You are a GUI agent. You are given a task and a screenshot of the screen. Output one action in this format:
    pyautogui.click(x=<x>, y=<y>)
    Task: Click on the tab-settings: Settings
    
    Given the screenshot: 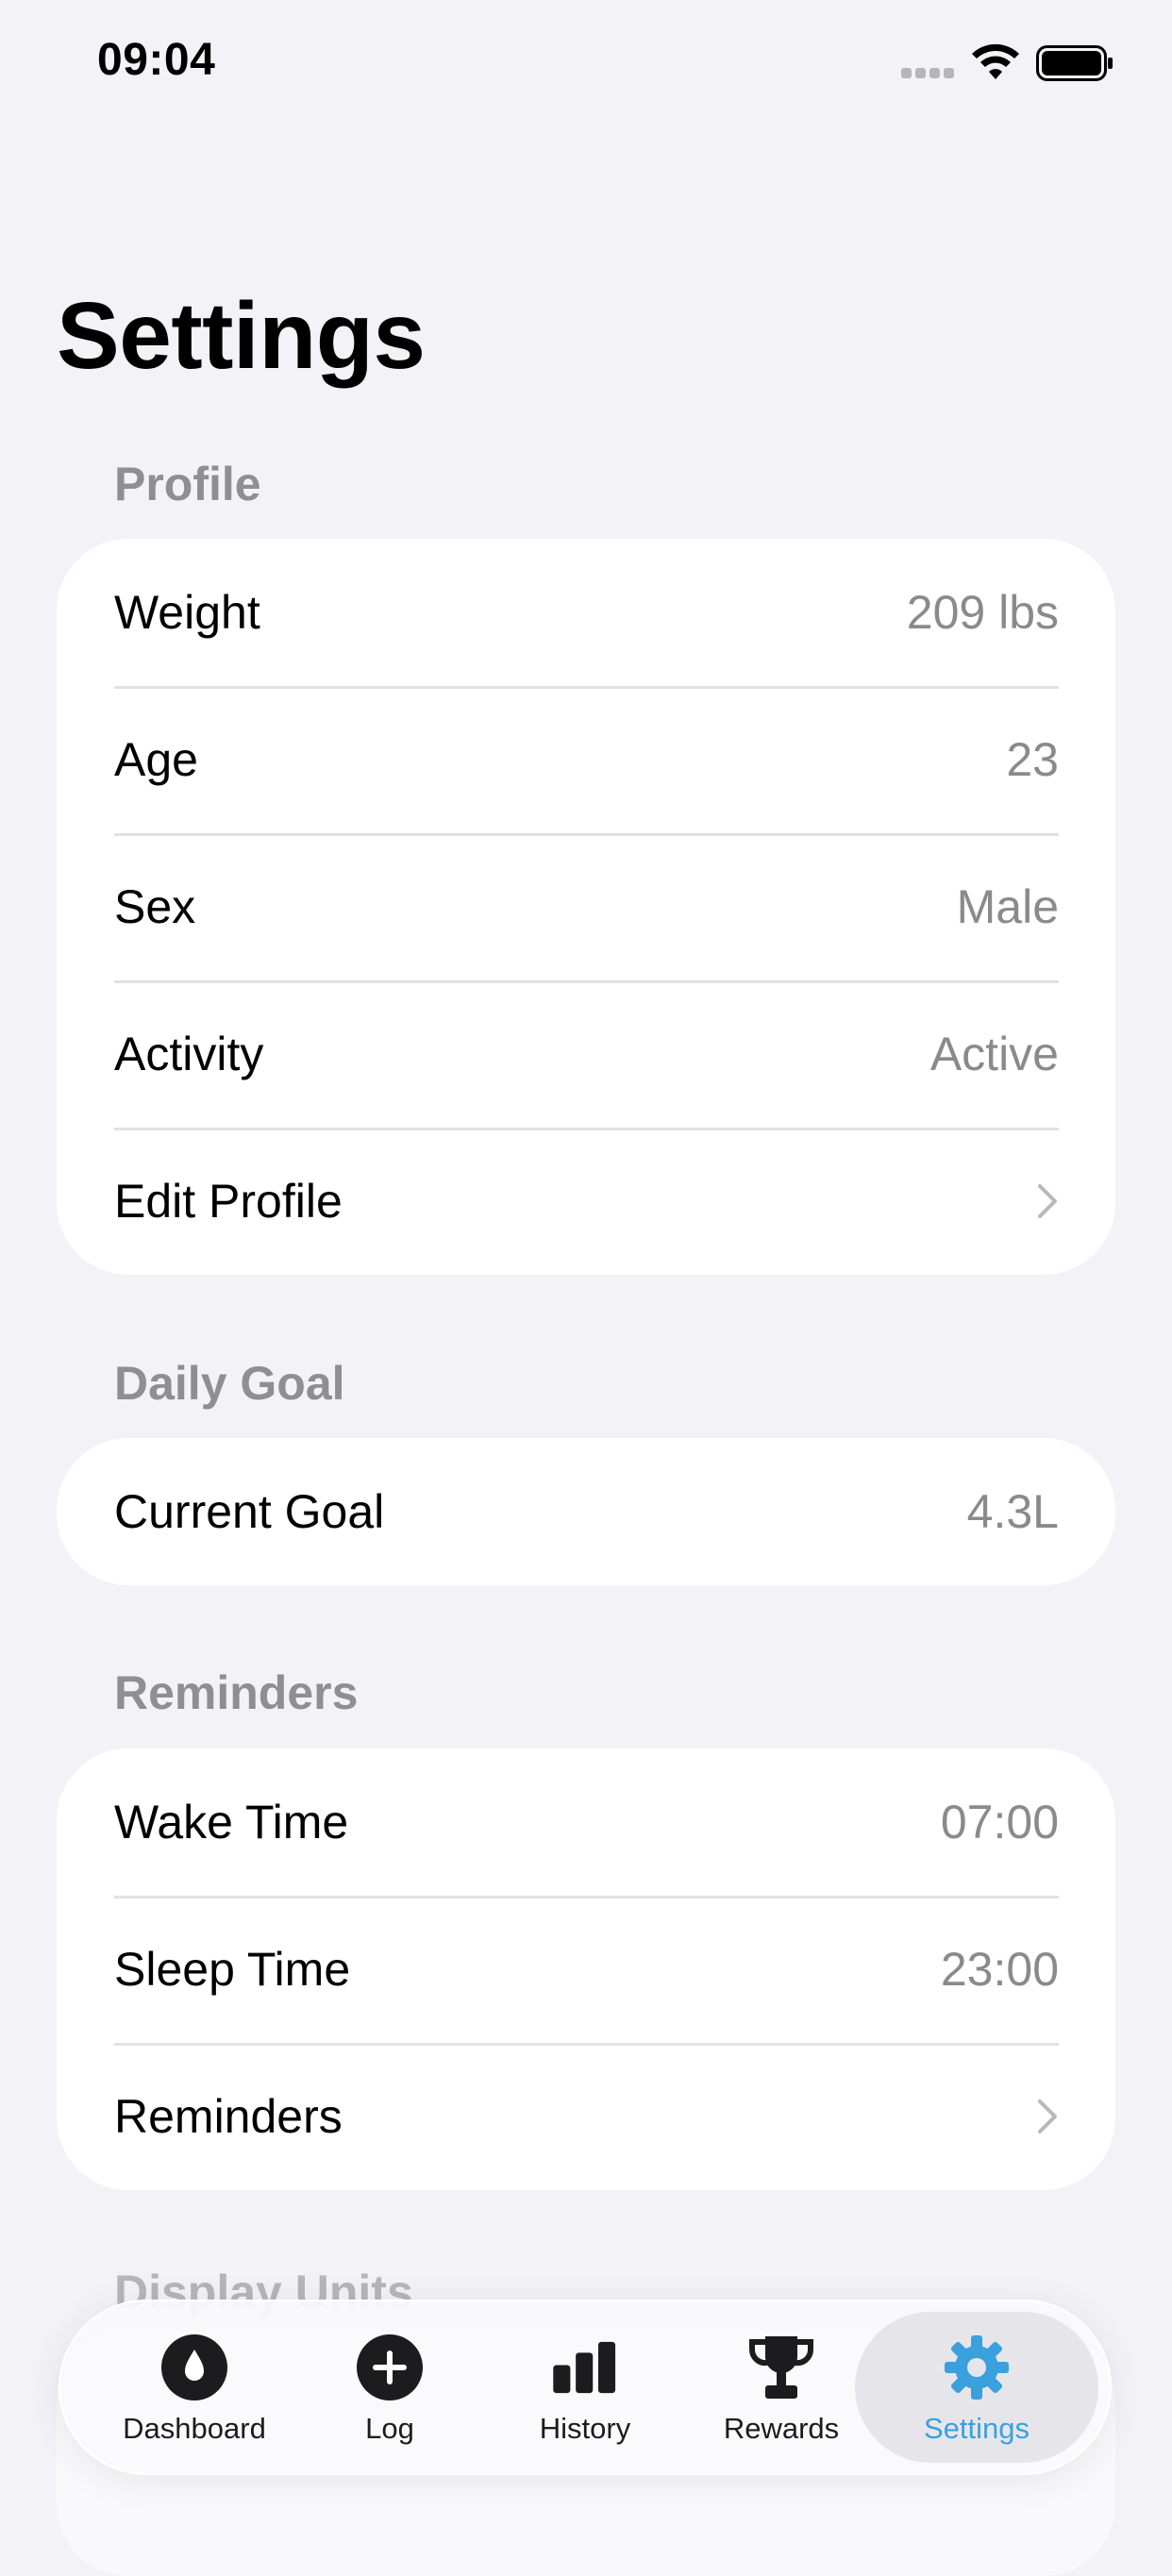 What is the action you would take?
    pyautogui.click(x=976, y=2387)
    